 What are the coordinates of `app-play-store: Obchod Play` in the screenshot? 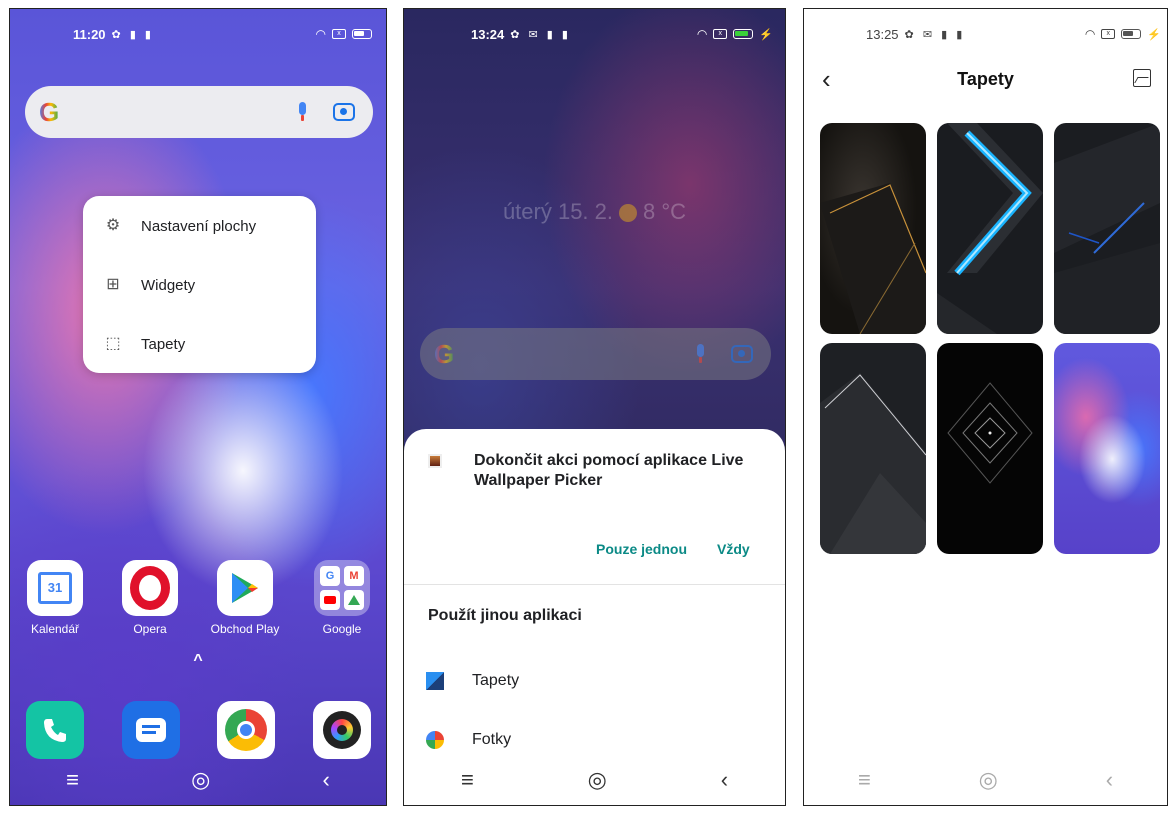 It's located at (245, 598).